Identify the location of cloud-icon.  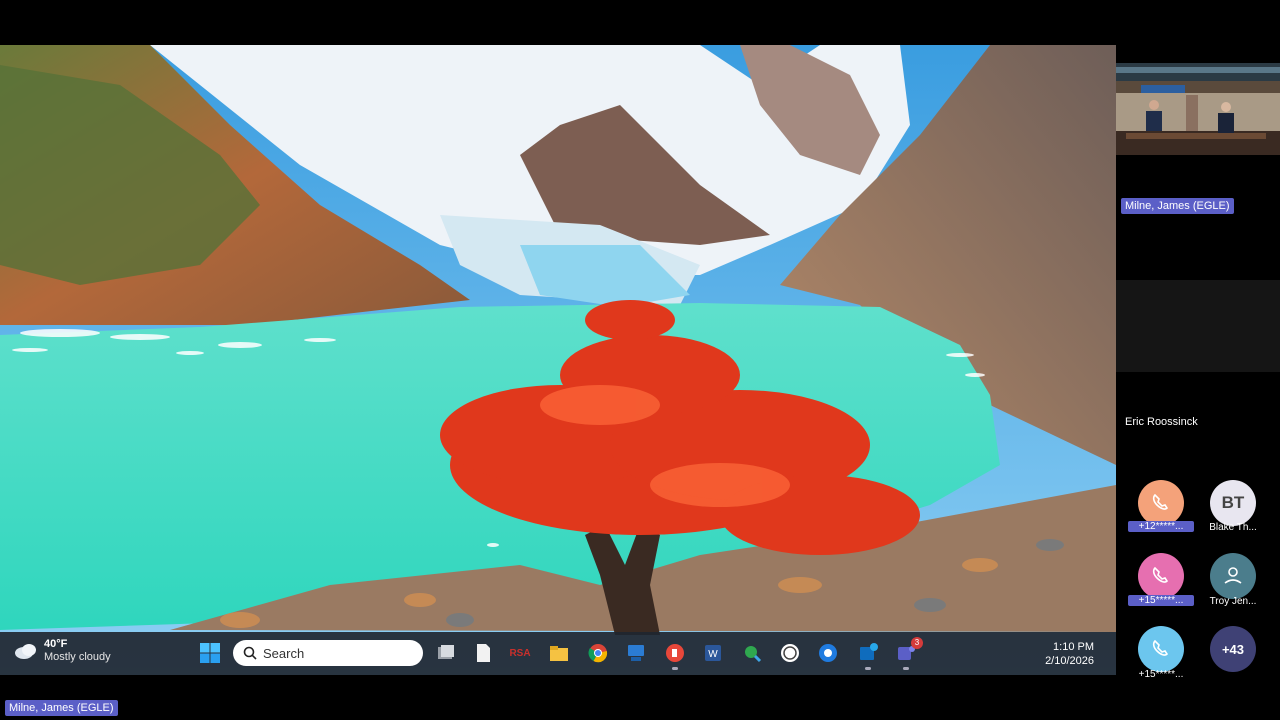
(25, 651).